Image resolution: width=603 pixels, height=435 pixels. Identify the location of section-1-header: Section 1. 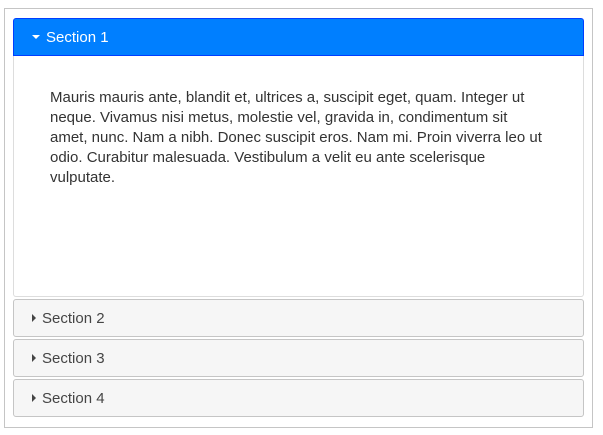
(298, 37).